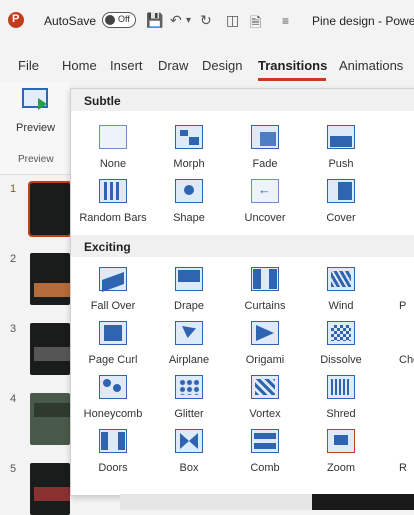 The image size is (414, 515). What do you see at coordinates (341, 348) in the screenshot?
I see `transition-dissolve: Dissolve` at bounding box center [341, 348].